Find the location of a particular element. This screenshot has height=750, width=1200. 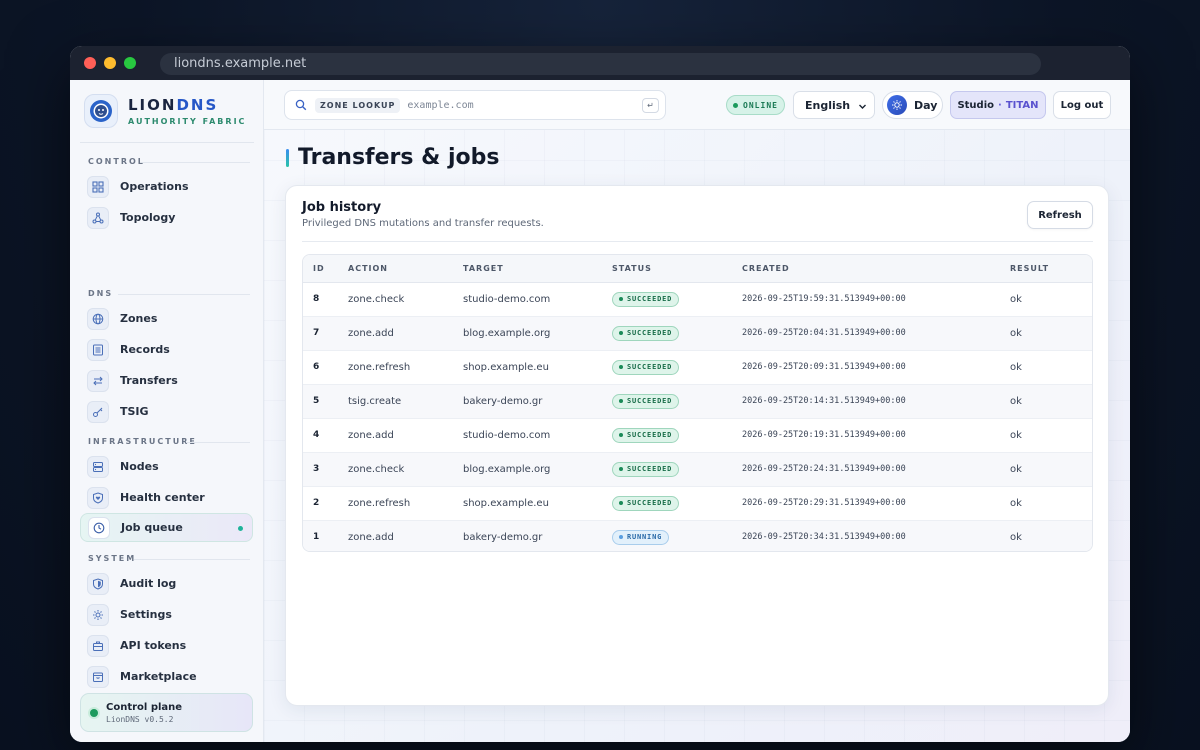

status-label: RUNNING is located at coordinates (645, 537).